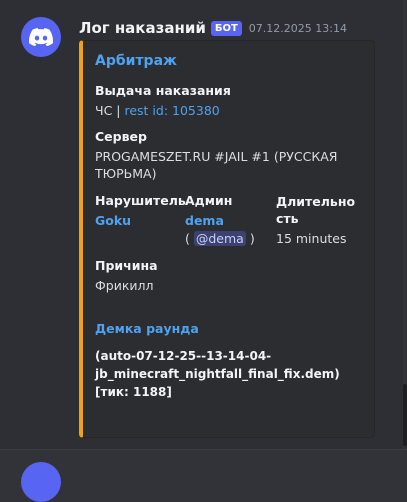  What do you see at coordinates (163, 90) in the screenshot?
I see `field-issue-label: Выдача наказания` at bounding box center [163, 90].